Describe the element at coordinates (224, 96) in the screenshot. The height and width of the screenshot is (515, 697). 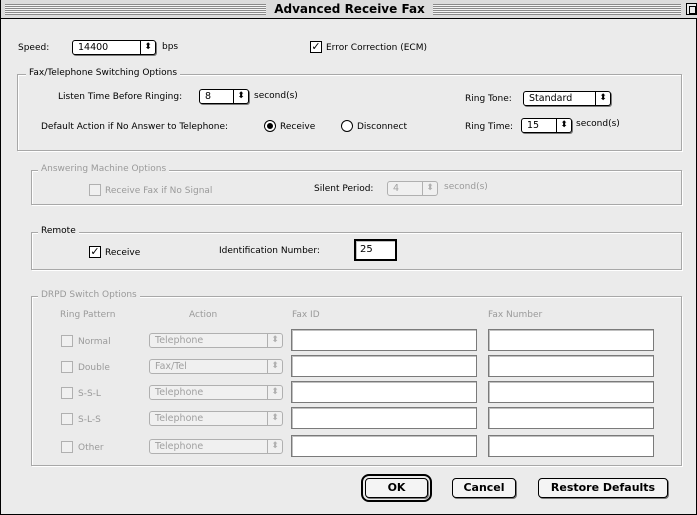
I see `listen-time-popup: 8 ⬍` at that location.